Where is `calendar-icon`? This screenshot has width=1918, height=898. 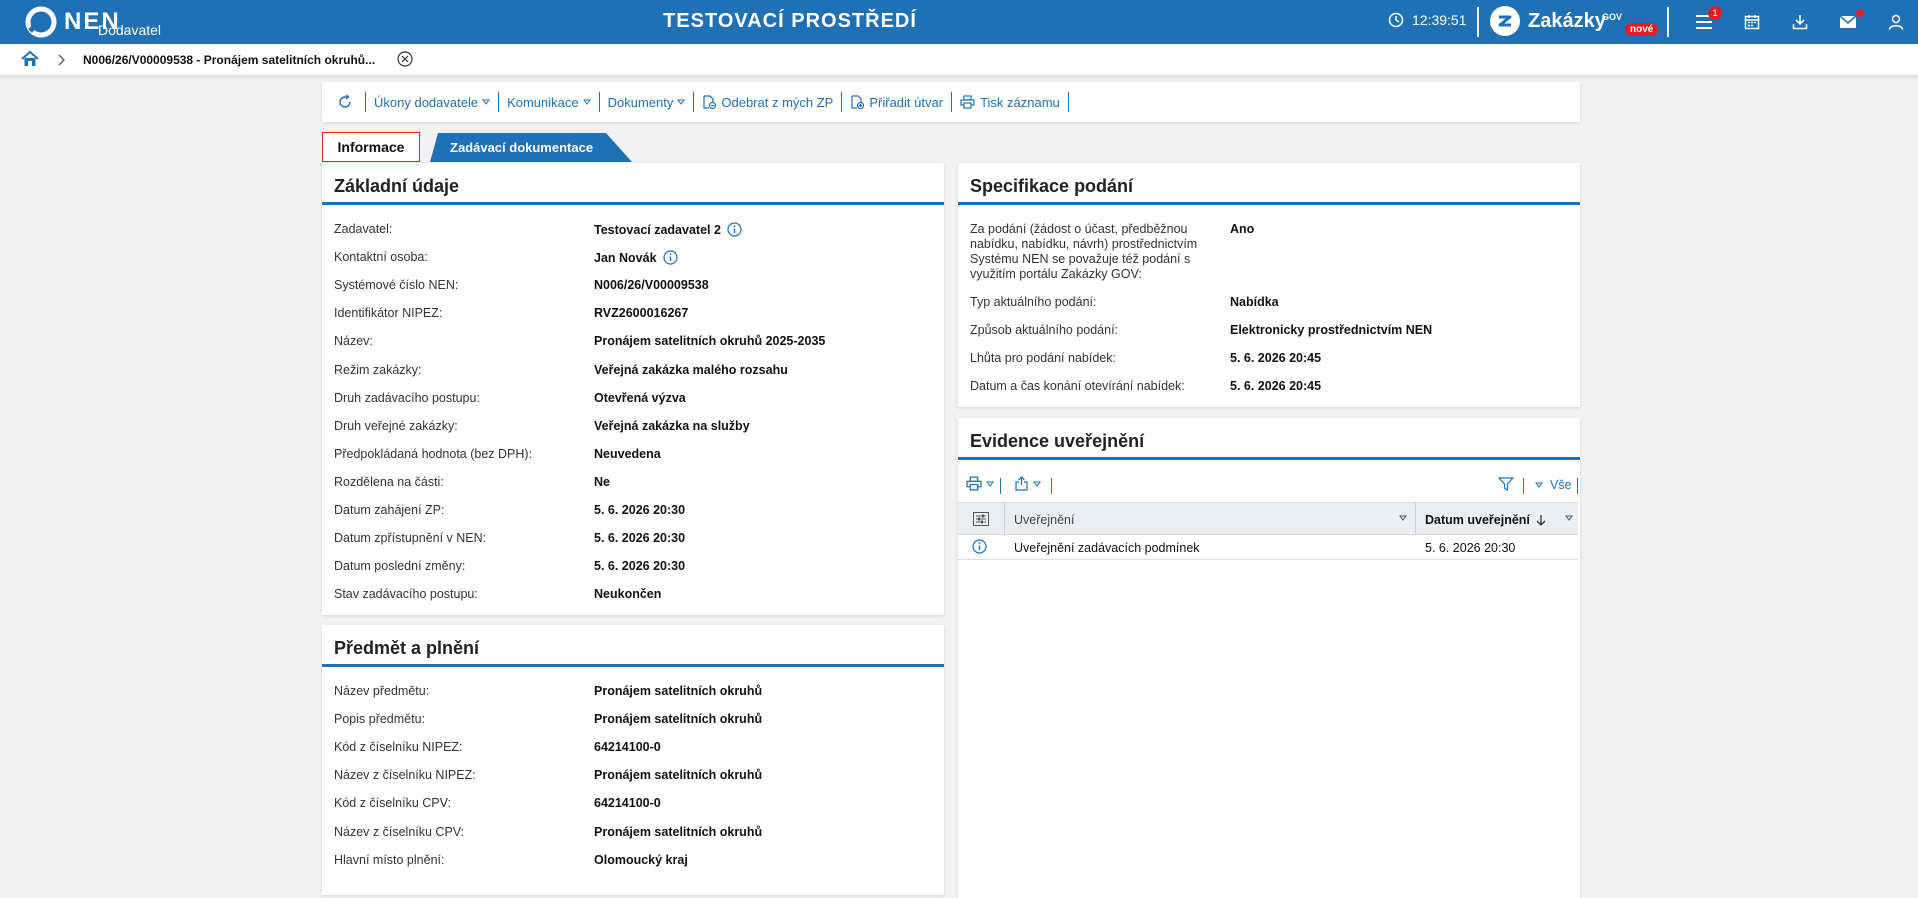 calendar-icon is located at coordinates (1752, 22).